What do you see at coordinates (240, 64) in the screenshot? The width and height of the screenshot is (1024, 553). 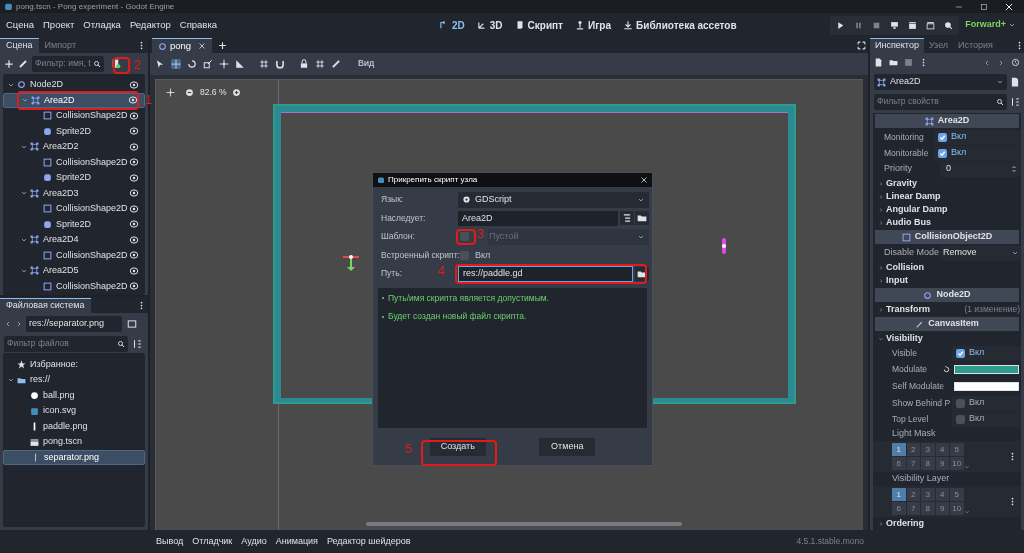 I see `ruler-icon` at bounding box center [240, 64].